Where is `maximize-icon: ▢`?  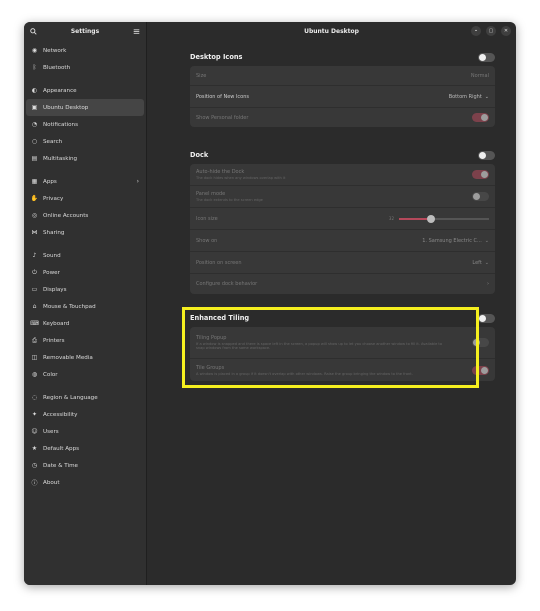
maximize-icon: ▢ is located at coordinates (491, 30).